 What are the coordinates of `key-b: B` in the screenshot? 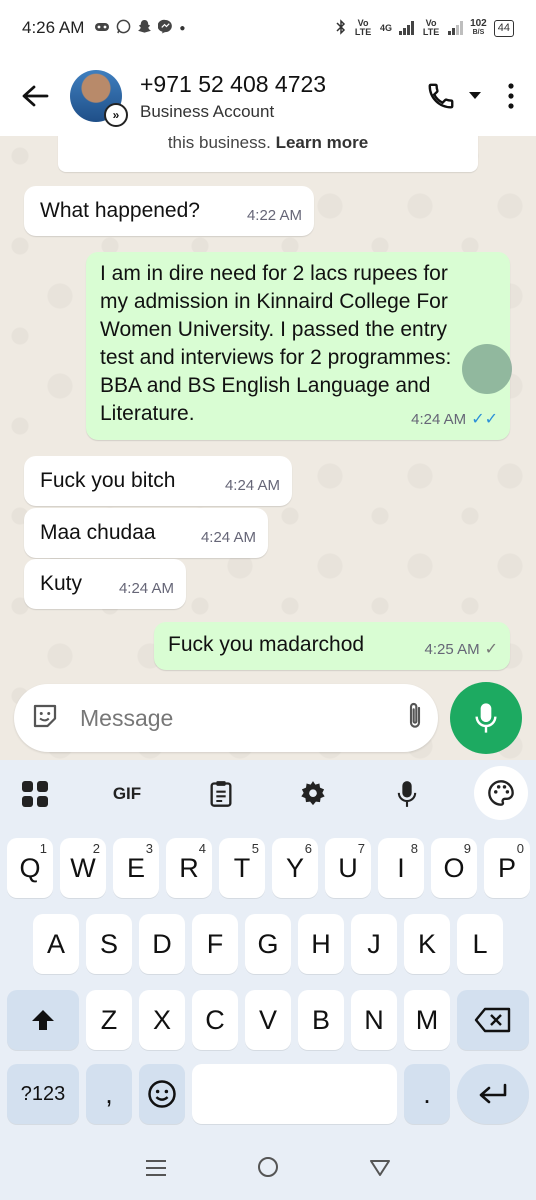 It's located at (321, 1020).